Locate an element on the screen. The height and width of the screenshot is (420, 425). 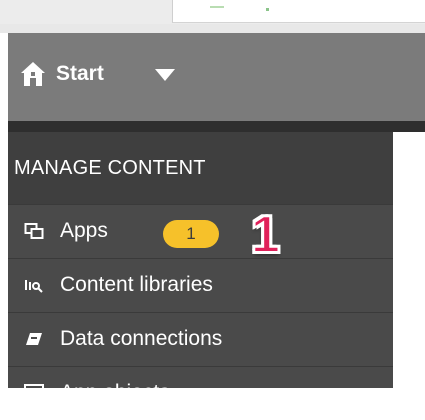
tab-decoration is located at coordinates (217, 7).